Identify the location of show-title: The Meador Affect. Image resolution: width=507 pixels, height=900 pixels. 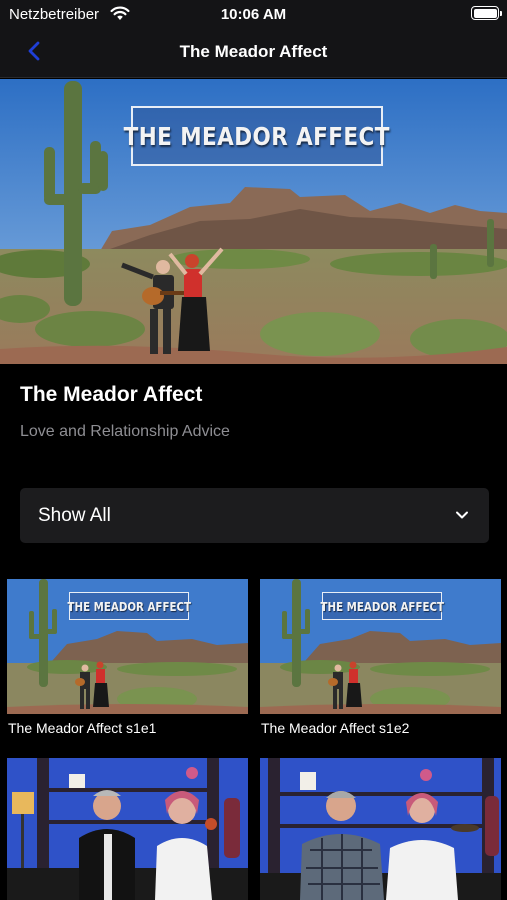
(111, 394).